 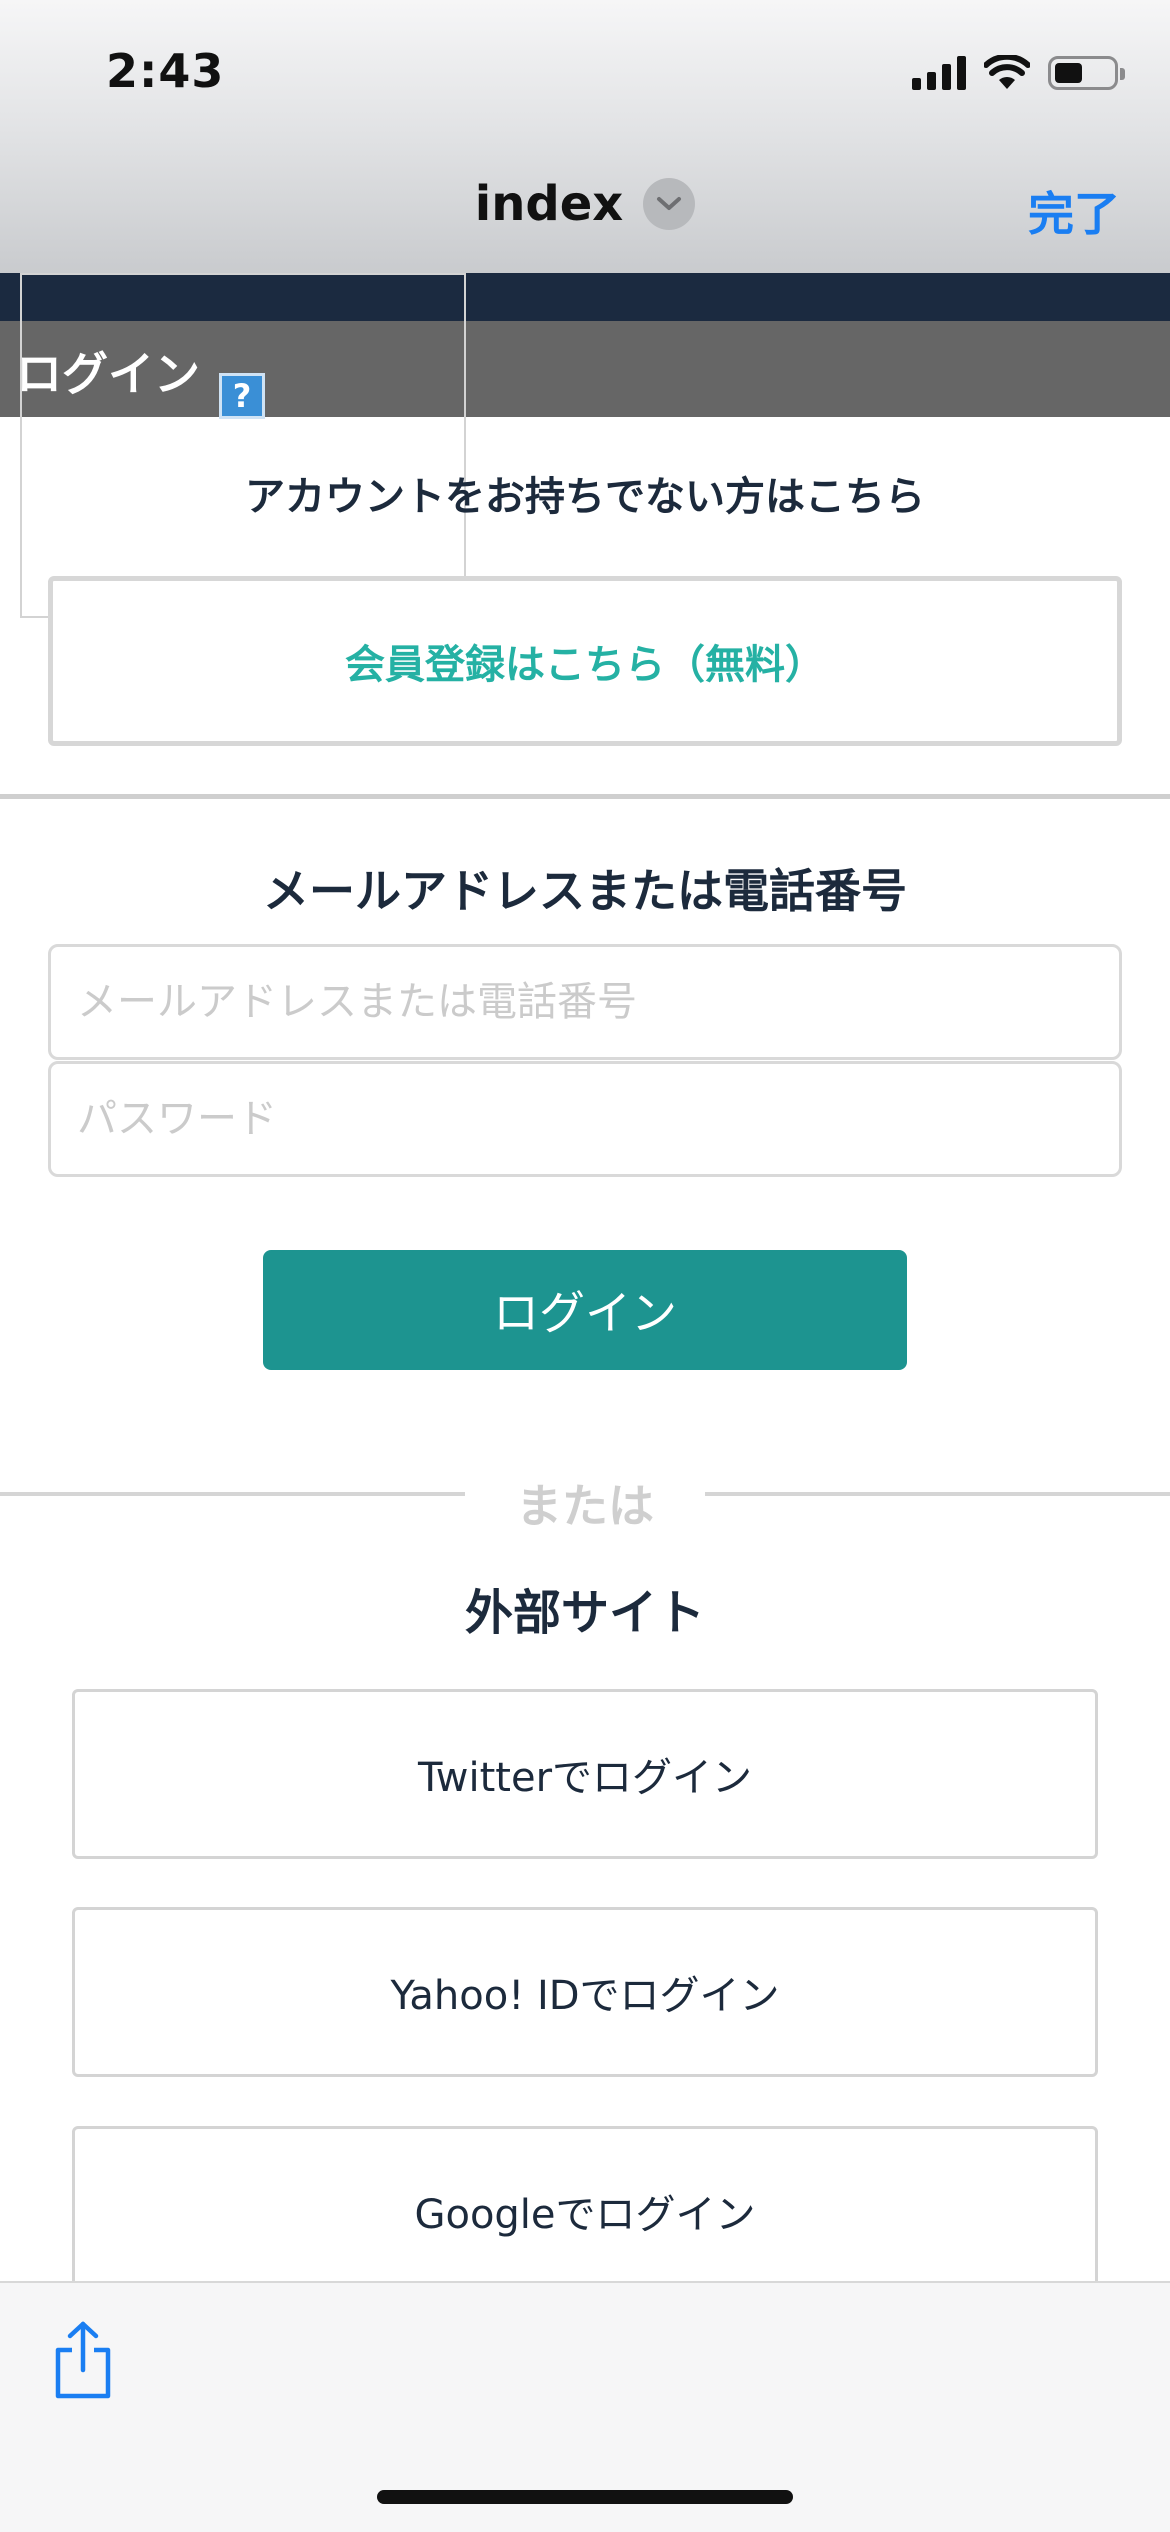 What do you see at coordinates (585, 1119) in the screenshot?
I see `password-field` at bounding box center [585, 1119].